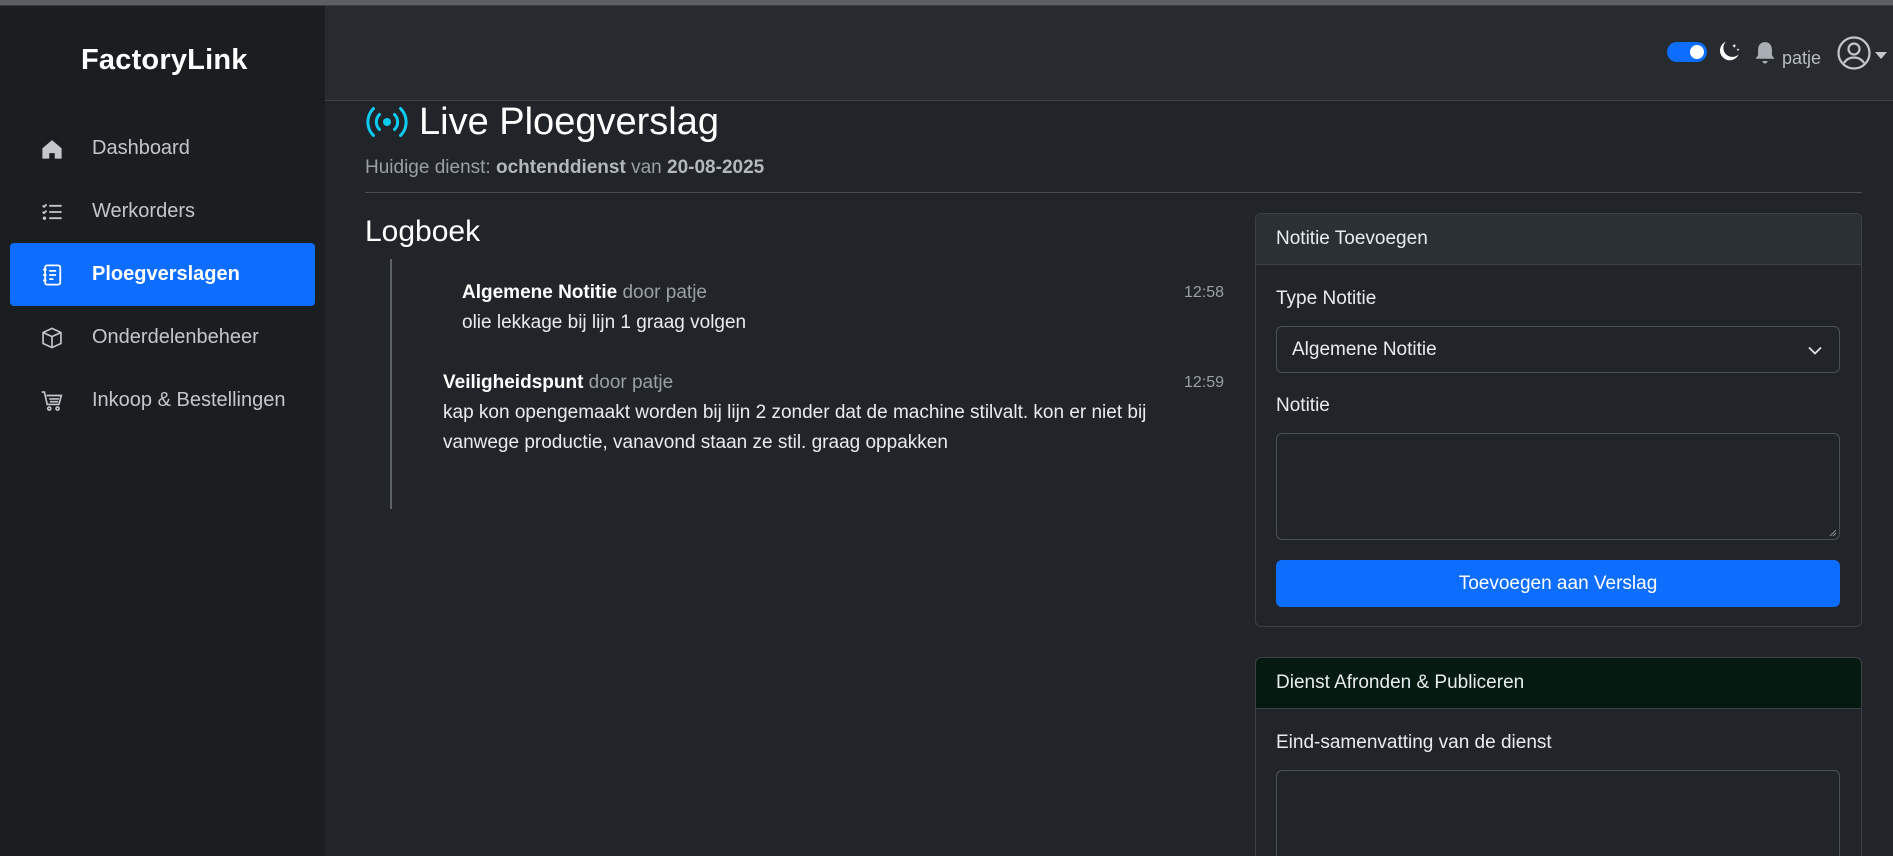  Describe the element at coordinates (1326, 298) in the screenshot. I see `note-type-label: Type Notitie` at that location.